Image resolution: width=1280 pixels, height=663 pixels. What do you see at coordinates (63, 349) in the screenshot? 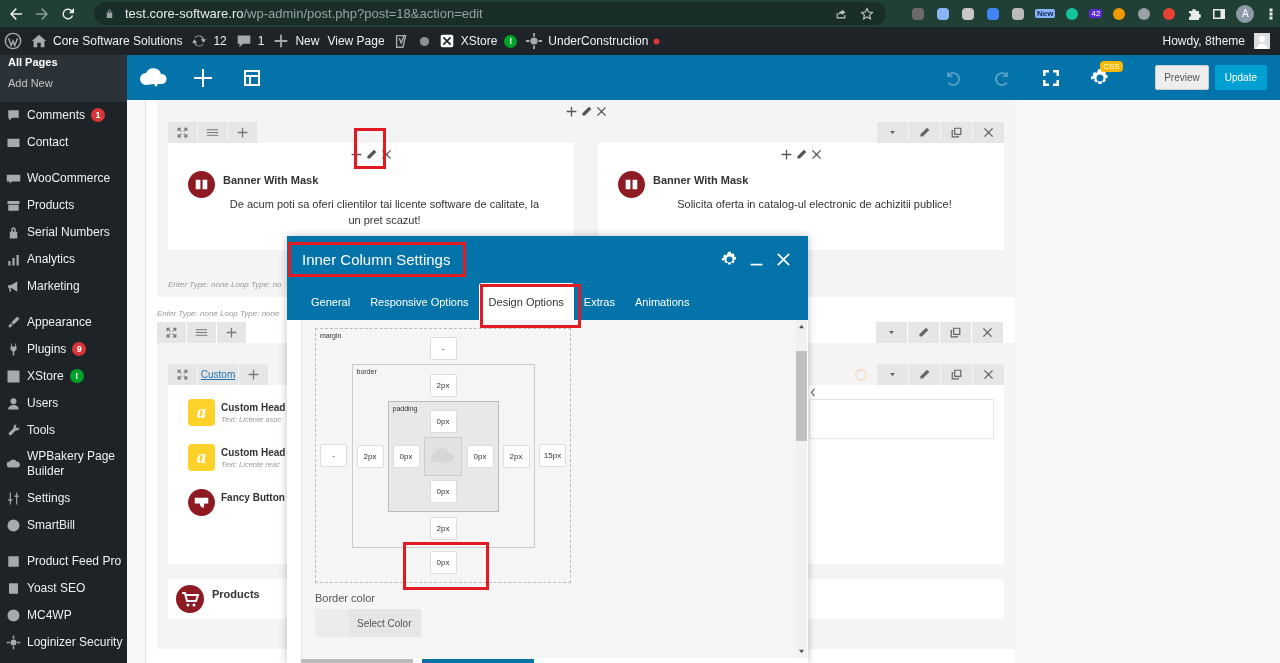
I see `sidebar-item: Plugins 9` at bounding box center [63, 349].